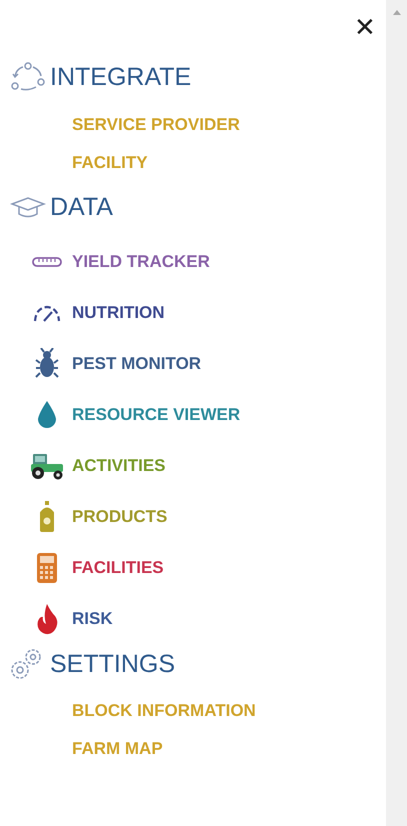  I want to click on scrollbar, so click(396, 413).